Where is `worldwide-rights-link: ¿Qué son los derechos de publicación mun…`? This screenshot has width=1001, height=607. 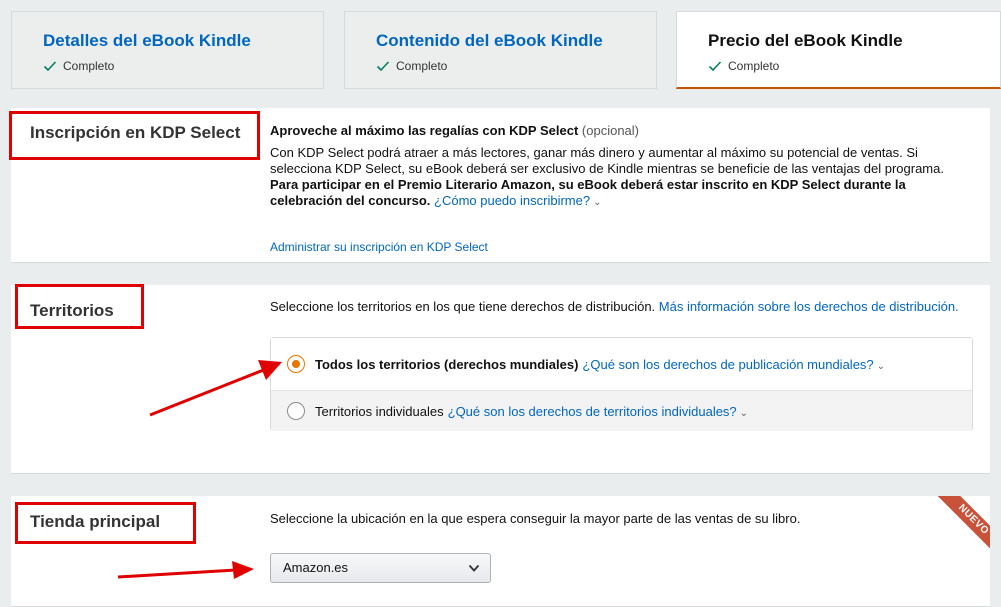
worldwide-rights-link: ¿Qué son los derechos de publicación mun… is located at coordinates (733, 364).